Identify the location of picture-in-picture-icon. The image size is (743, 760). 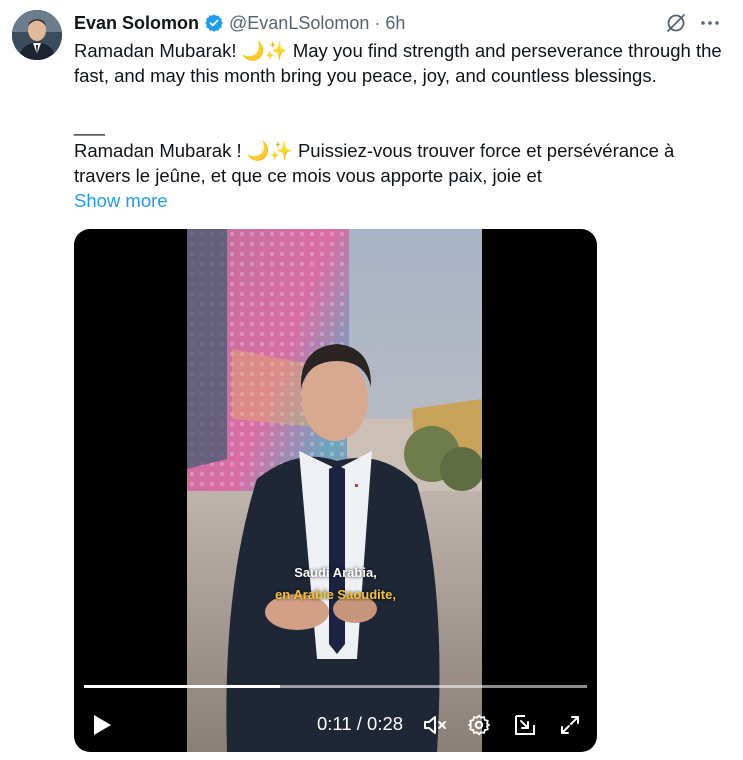
(525, 725).